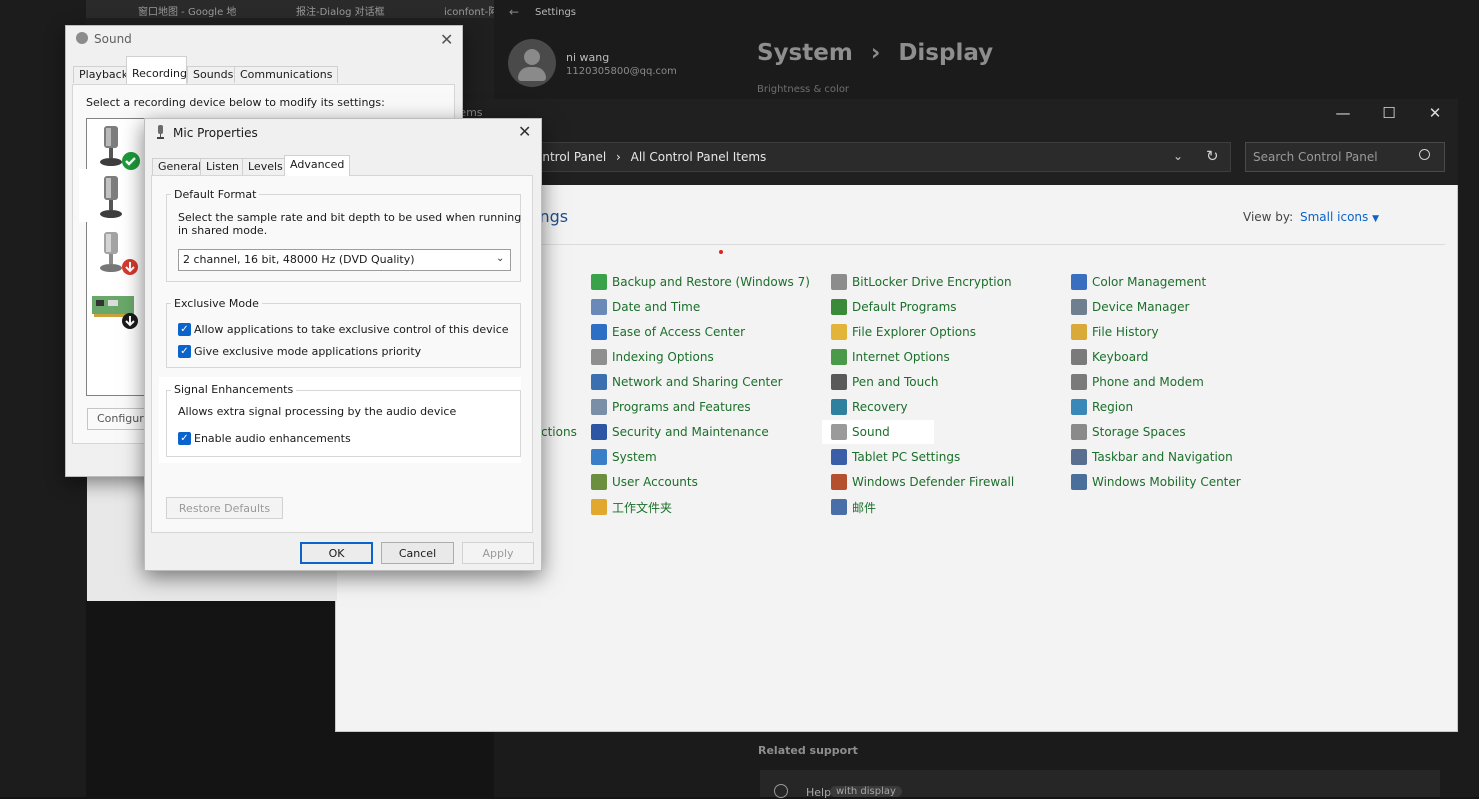 The width and height of the screenshot is (1479, 799). What do you see at coordinates (922, 482) in the screenshot?
I see `control-panel-item: Windows Defender Firewall` at bounding box center [922, 482].